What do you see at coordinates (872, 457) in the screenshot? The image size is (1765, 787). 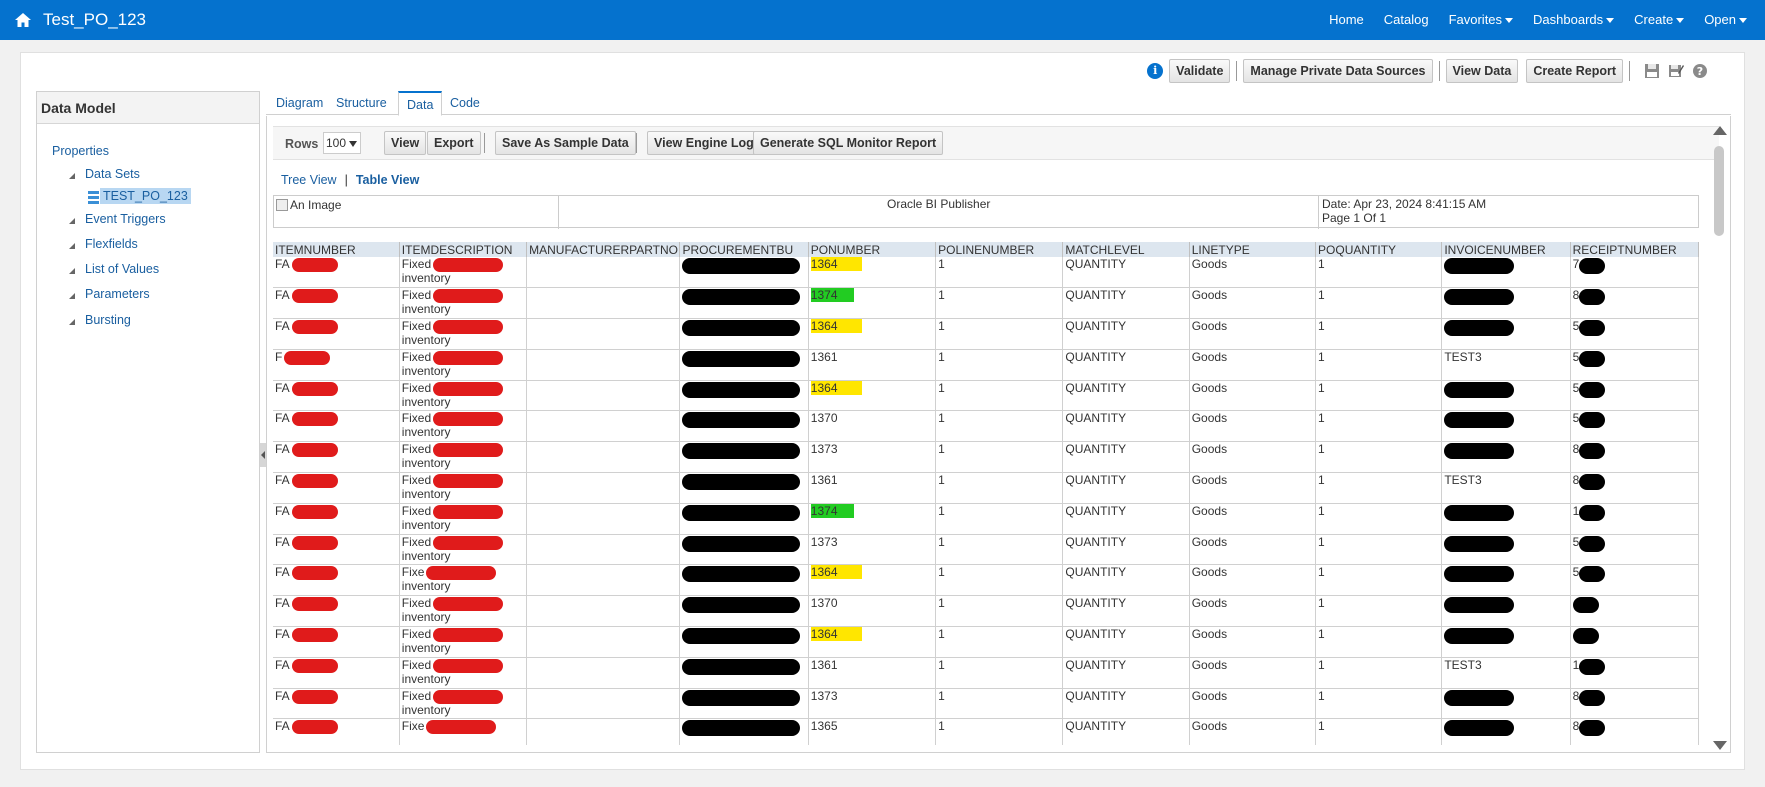 I see `cell-ponumber: 1373` at bounding box center [872, 457].